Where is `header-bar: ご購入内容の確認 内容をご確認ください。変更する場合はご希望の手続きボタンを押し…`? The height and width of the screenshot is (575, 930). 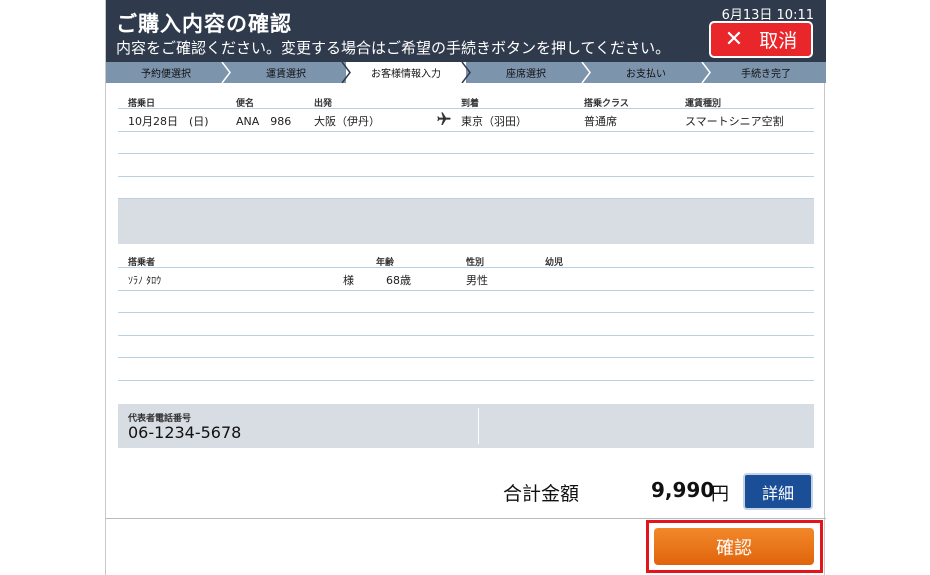
header-bar: ご購入内容の確認 内容をご確認ください。変更する場合はご希望の手続きボタンを押し… is located at coordinates (466, 31).